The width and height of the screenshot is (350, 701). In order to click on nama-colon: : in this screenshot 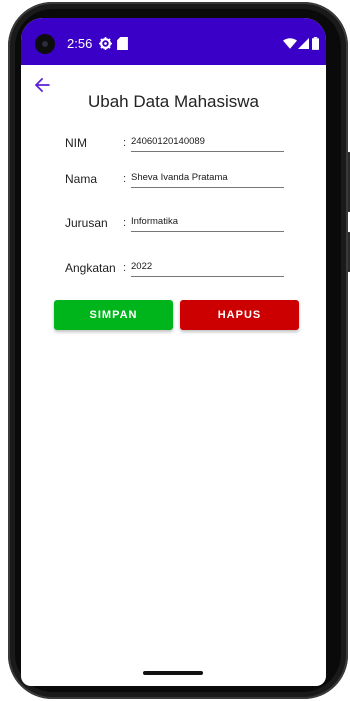, I will do `click(125, 179)`.